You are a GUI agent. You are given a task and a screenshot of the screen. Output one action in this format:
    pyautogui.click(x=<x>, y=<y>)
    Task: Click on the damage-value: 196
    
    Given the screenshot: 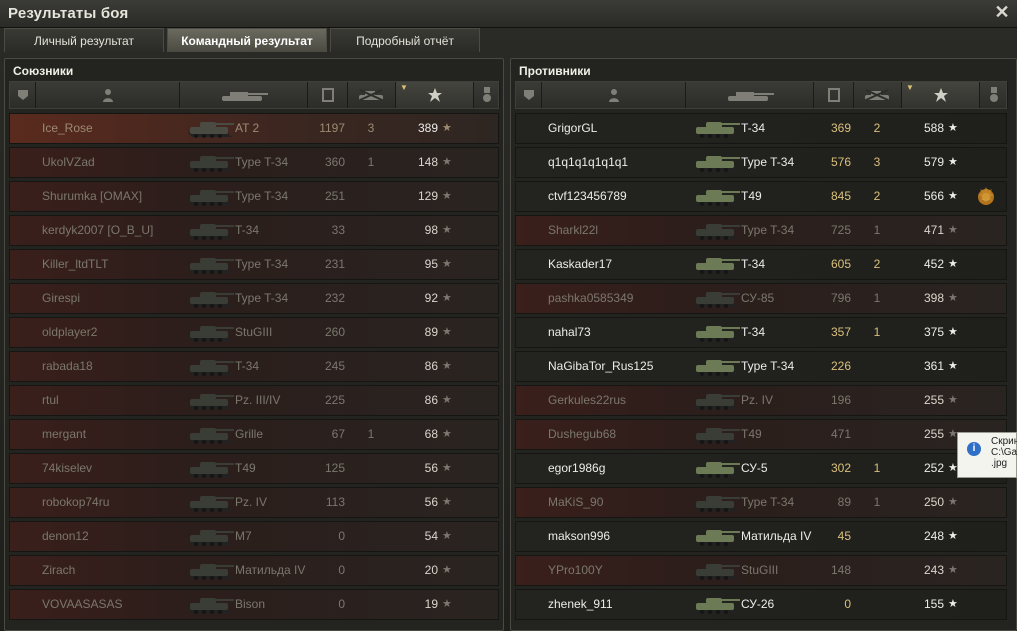 What is the action you would take?
    pyautogui.click(x=840, y=400)
    